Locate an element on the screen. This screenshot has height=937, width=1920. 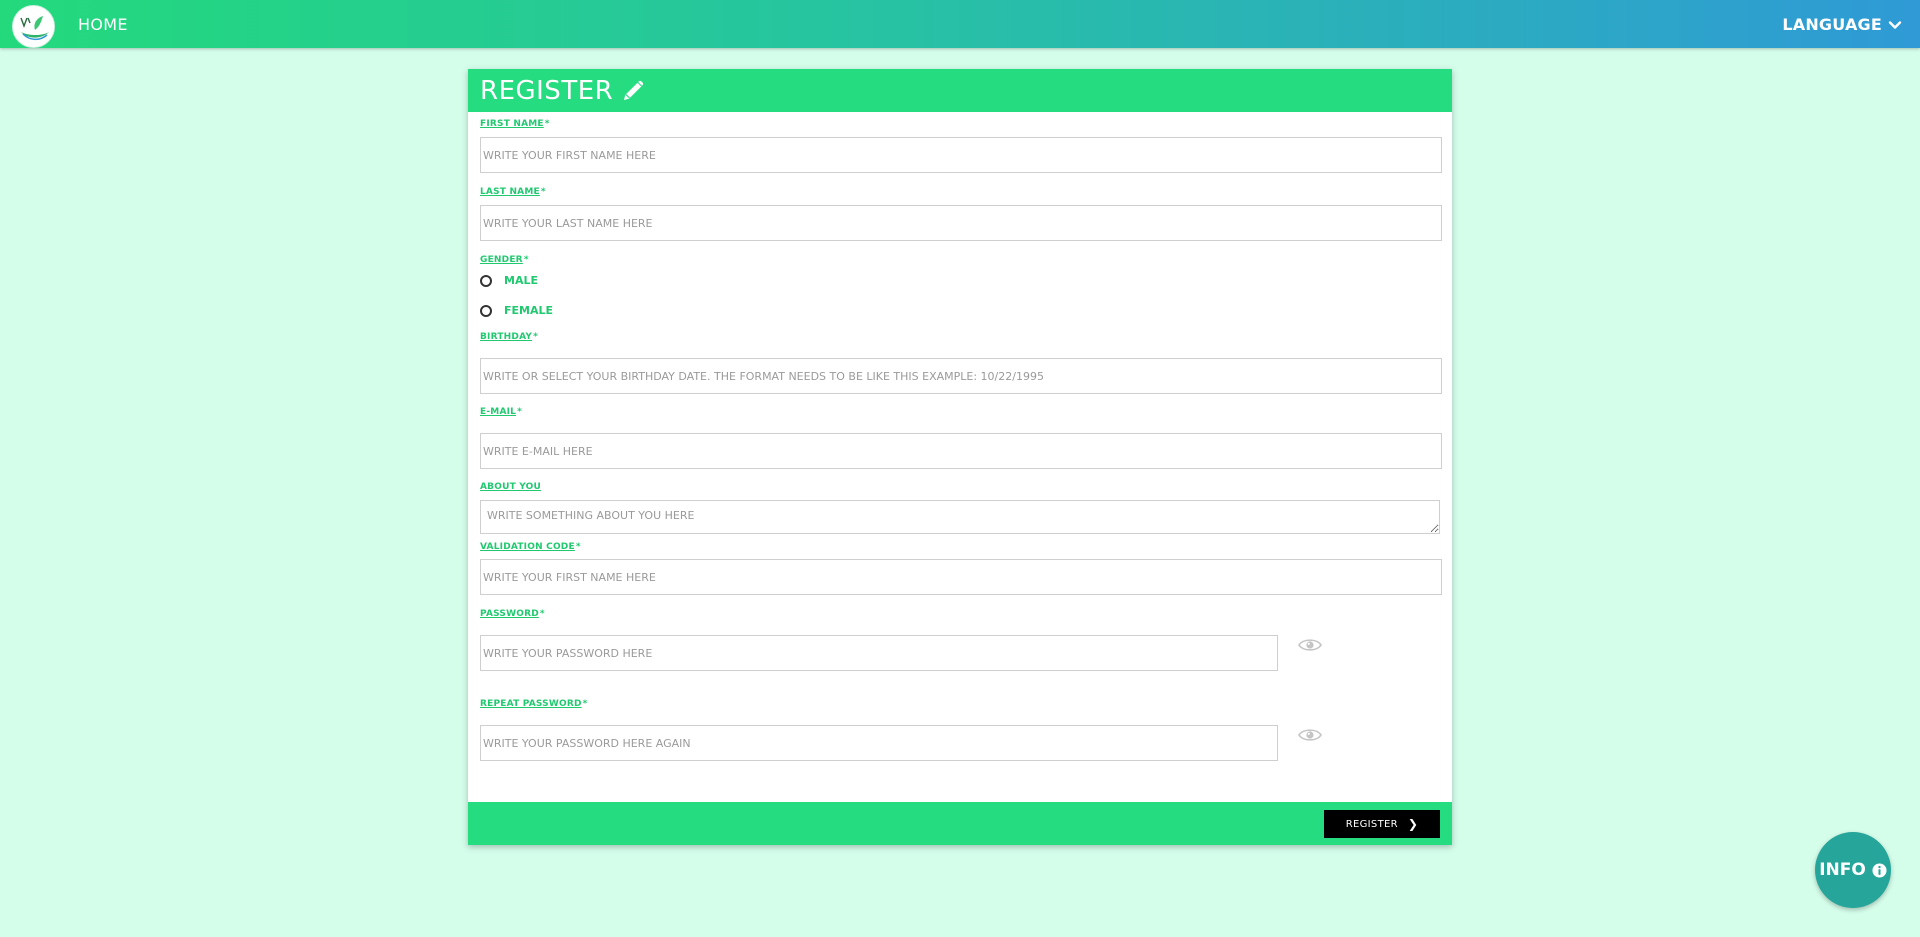
info-button: INFO is located at coordinates (1853, 870).